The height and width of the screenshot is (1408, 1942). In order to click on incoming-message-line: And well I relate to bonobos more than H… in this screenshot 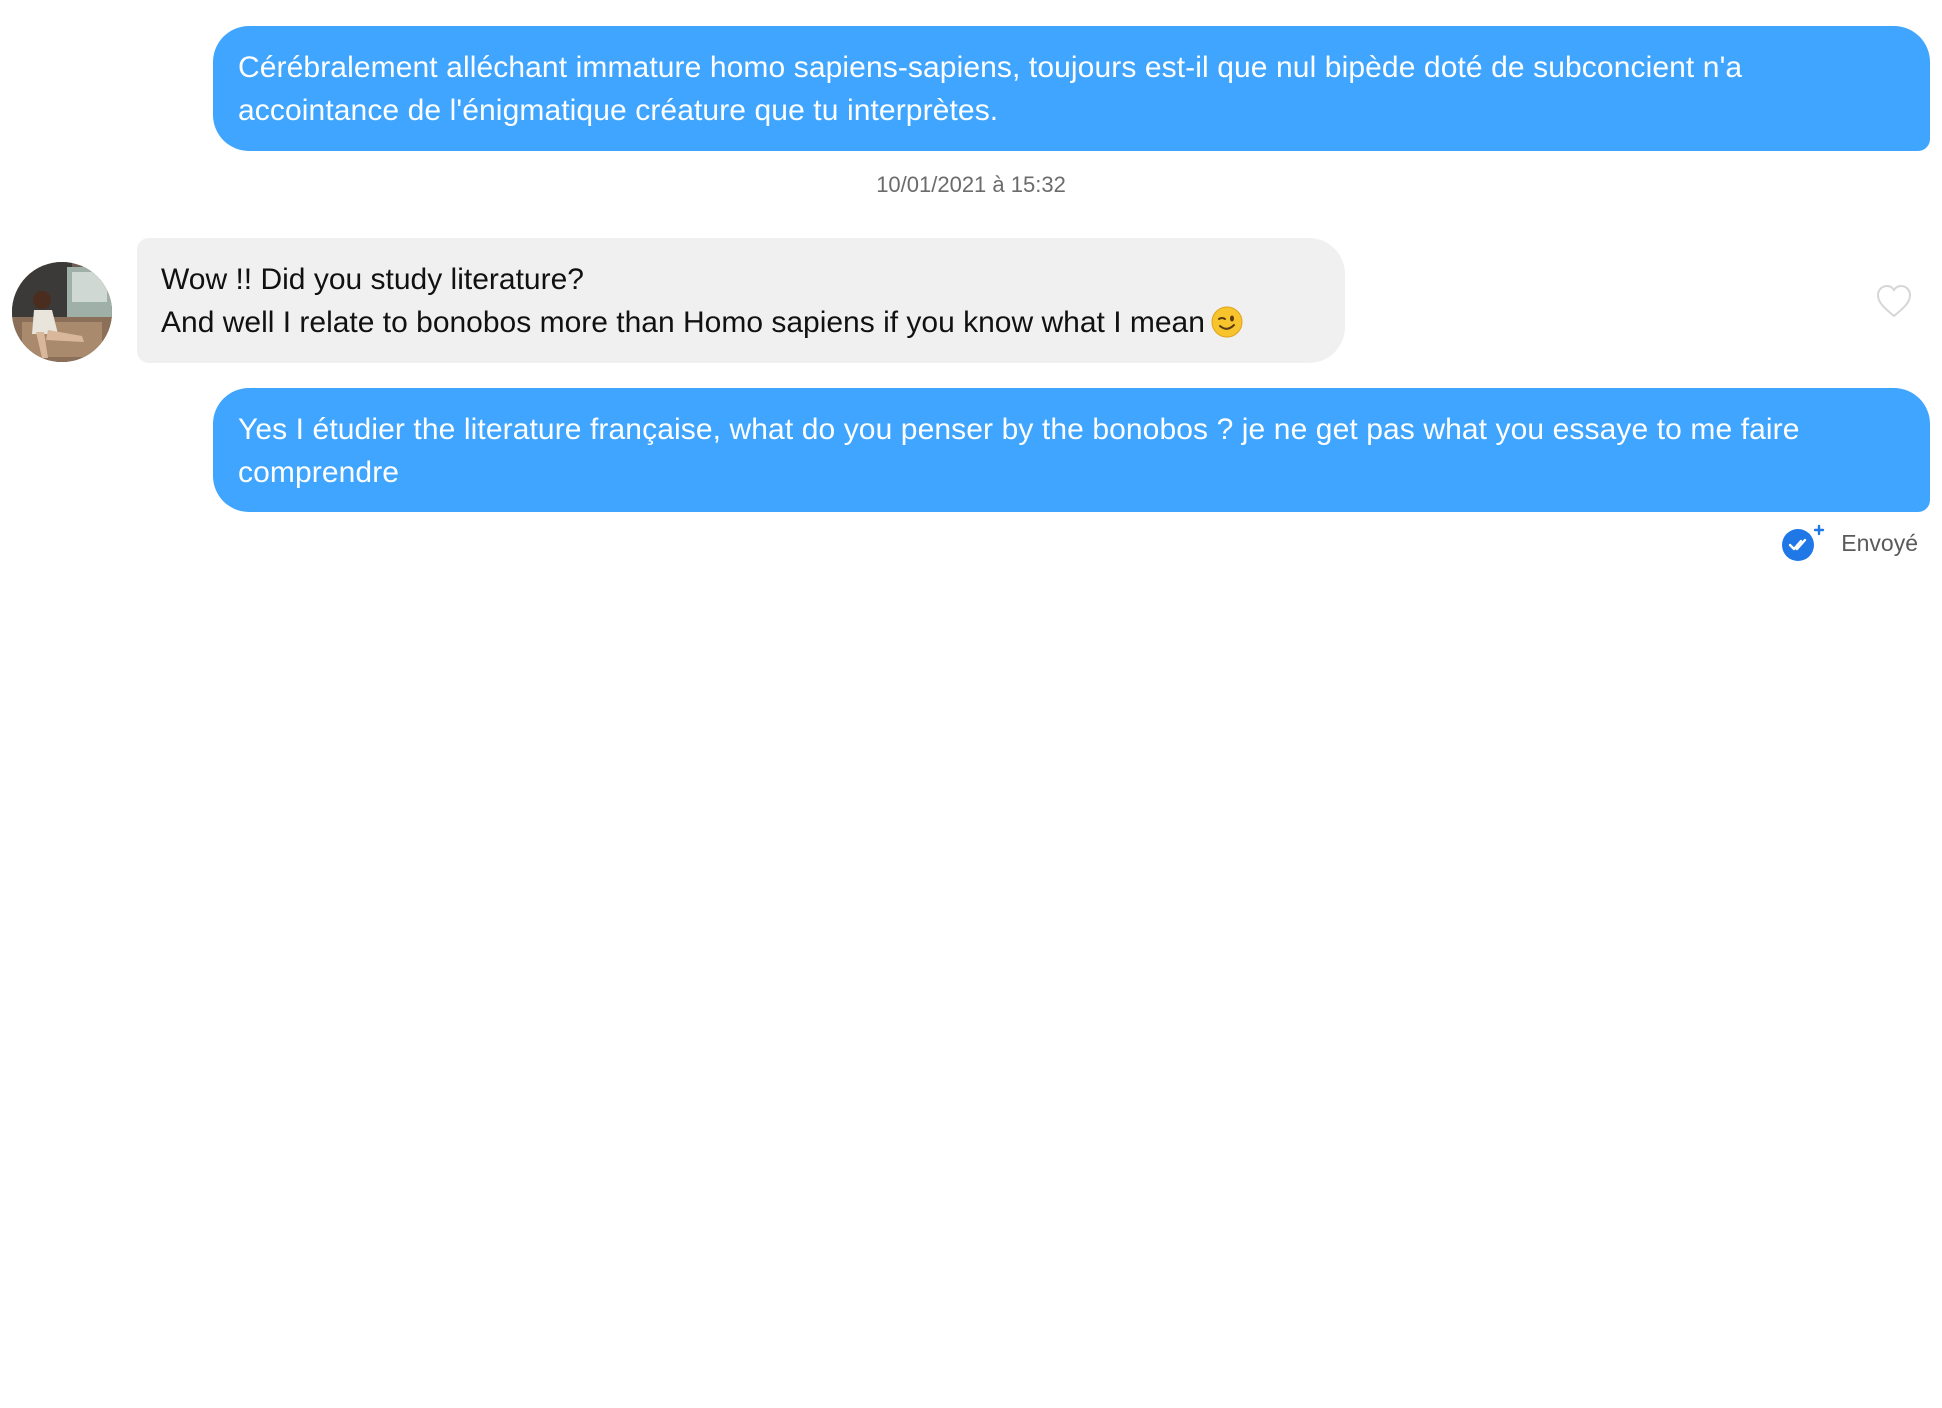, I will do `click(740, 322)`.